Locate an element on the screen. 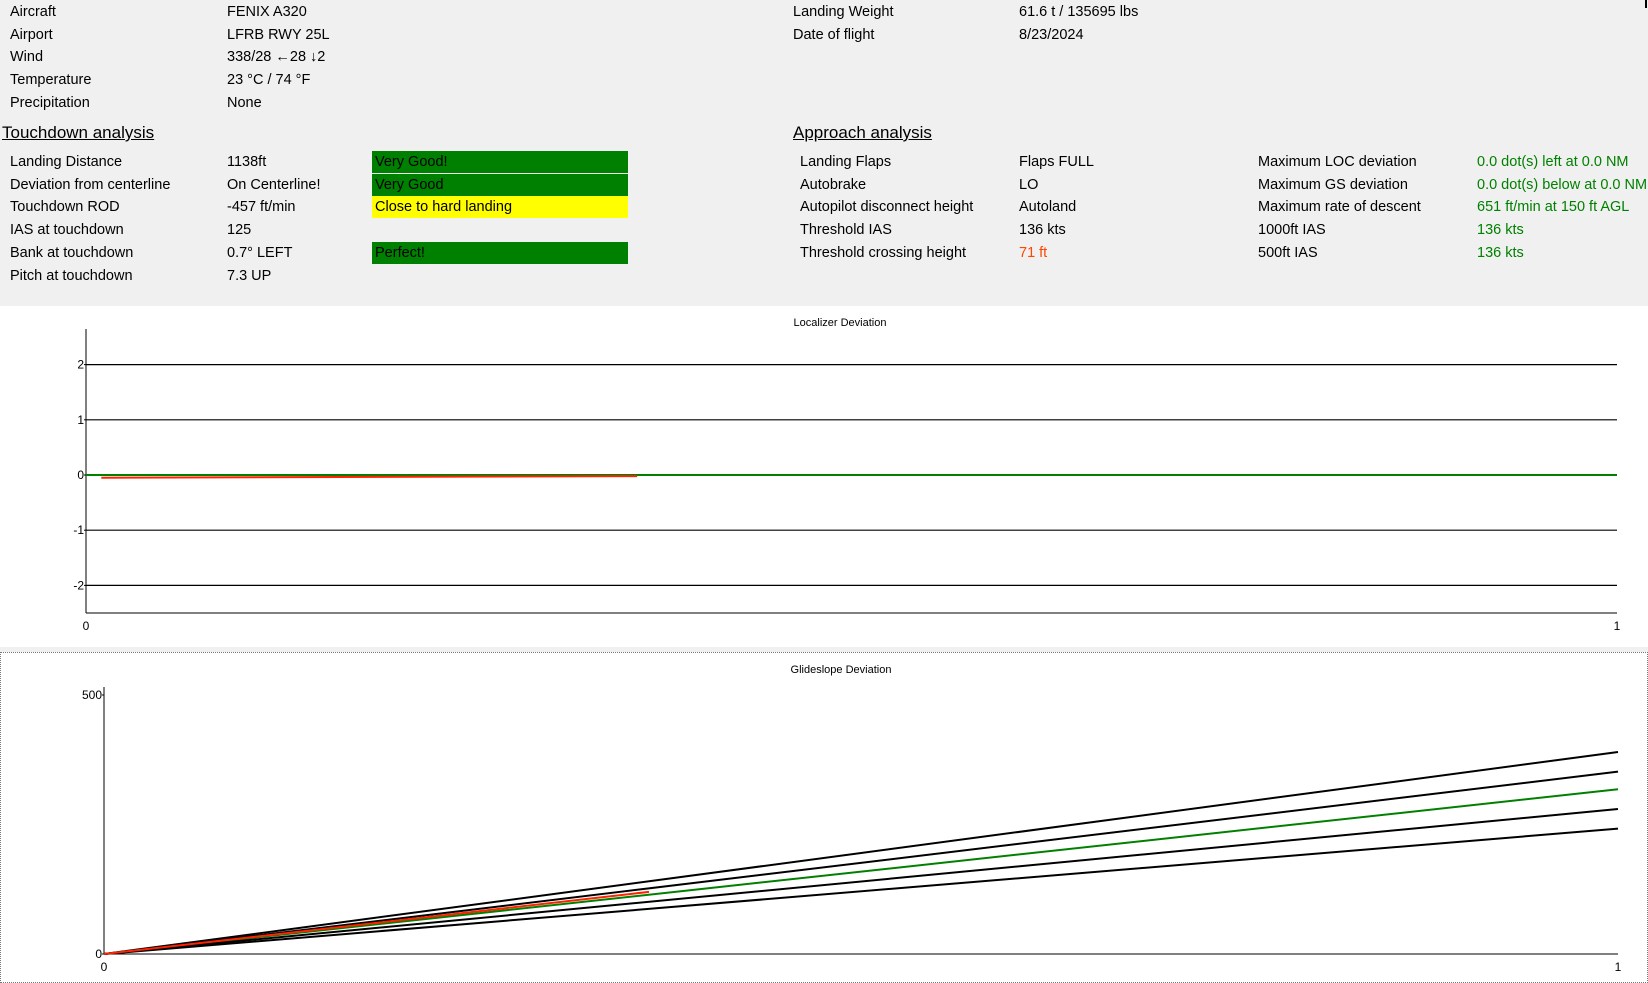  info-value: FENIX A320 is located at coordinates (267, 12).